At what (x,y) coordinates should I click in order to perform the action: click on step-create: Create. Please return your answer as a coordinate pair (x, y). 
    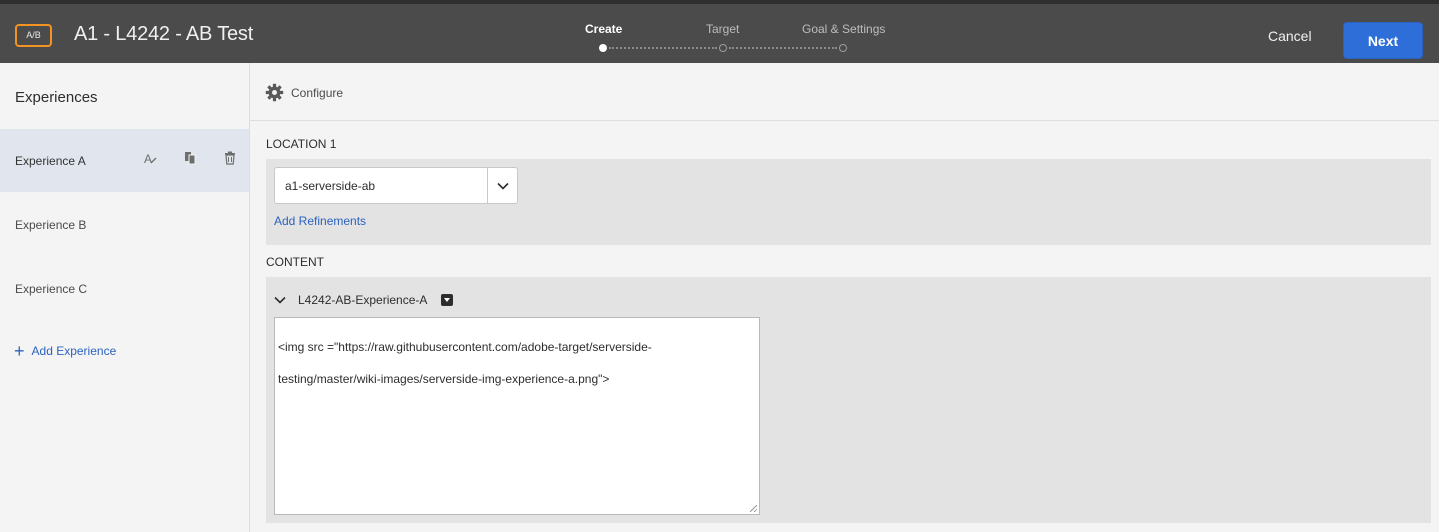
    Looking at the image, I should click on (603, 29).